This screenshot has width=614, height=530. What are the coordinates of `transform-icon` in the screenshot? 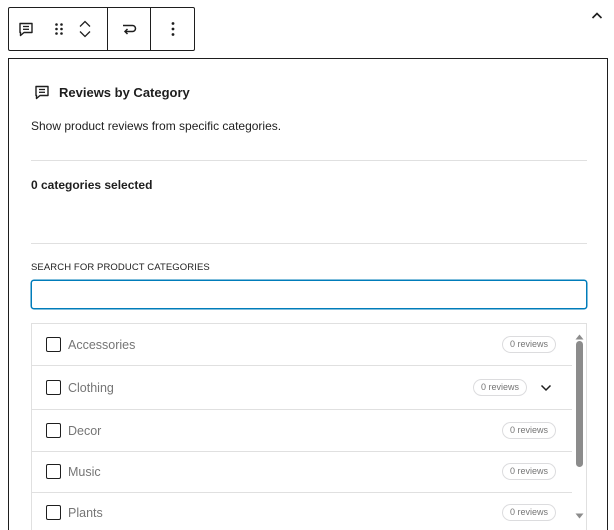 It's located at (130, 29).